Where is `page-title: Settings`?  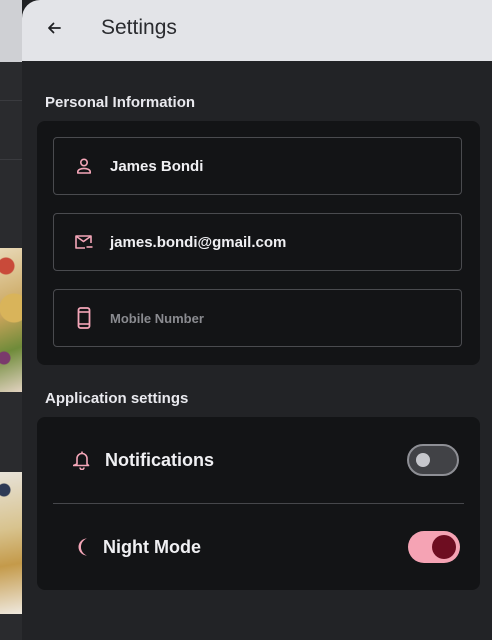 page-title: Settings is located at coordinates (139, 27).